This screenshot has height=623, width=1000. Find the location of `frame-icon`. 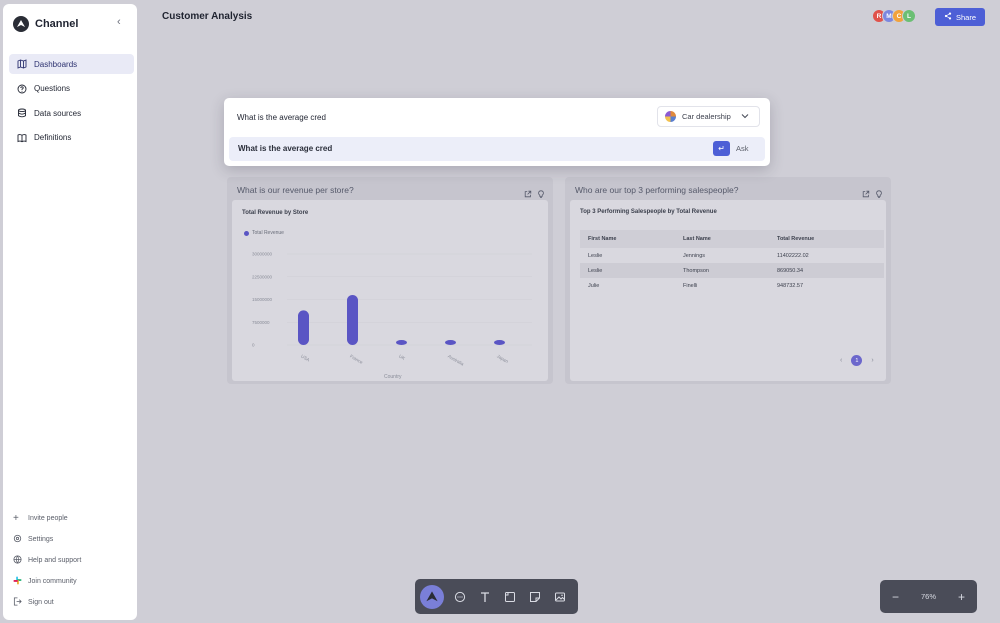

frame-icon is located at coordinates (510, 597).